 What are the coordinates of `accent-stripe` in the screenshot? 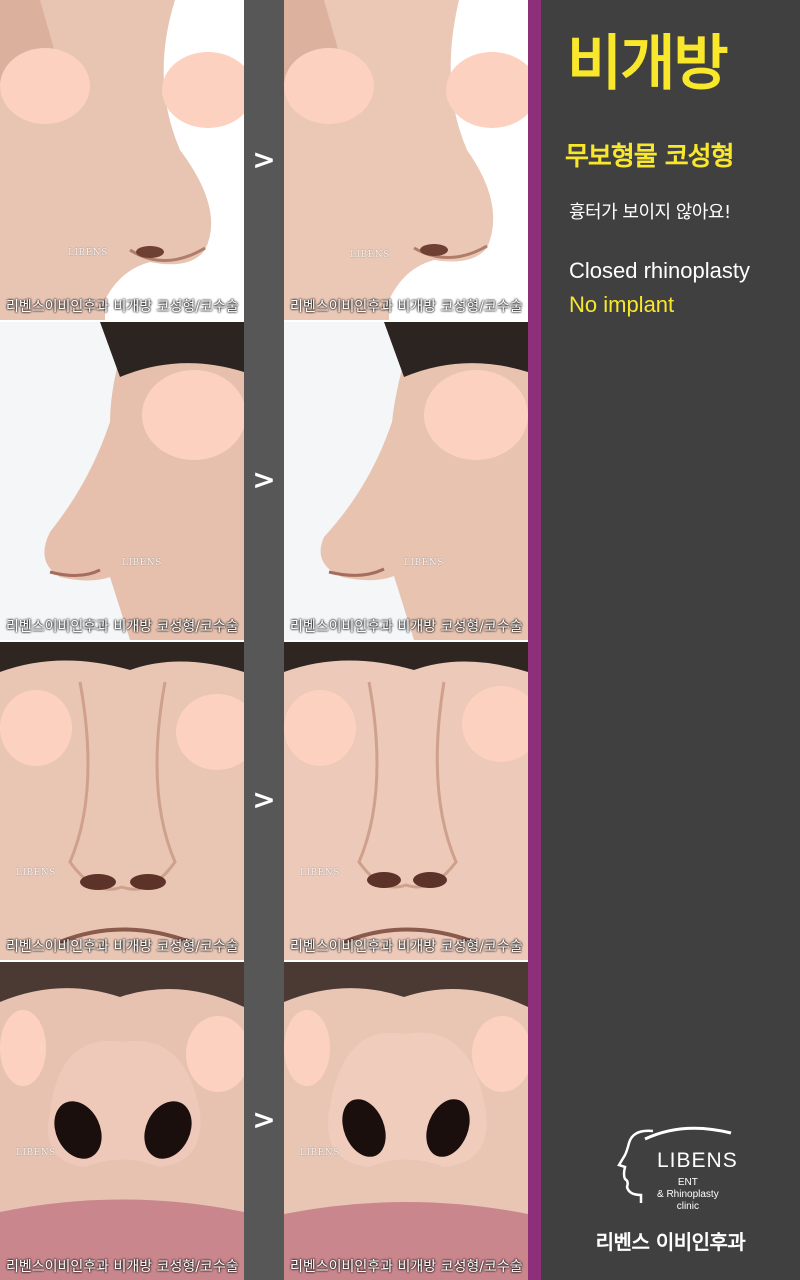 It's located at (534, 640).